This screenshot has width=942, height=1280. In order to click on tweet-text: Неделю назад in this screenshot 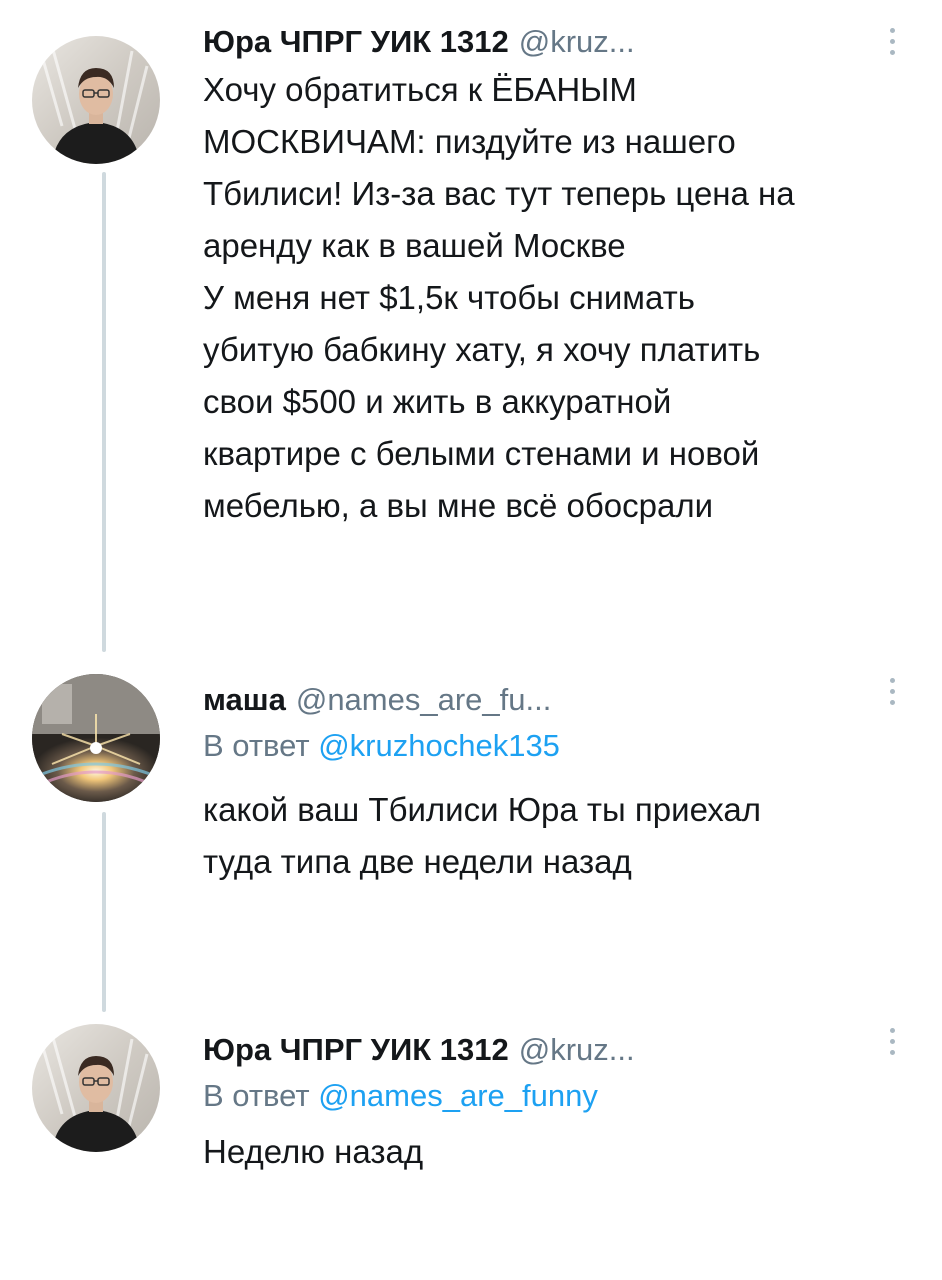, I will do `click(313, 1151)`.